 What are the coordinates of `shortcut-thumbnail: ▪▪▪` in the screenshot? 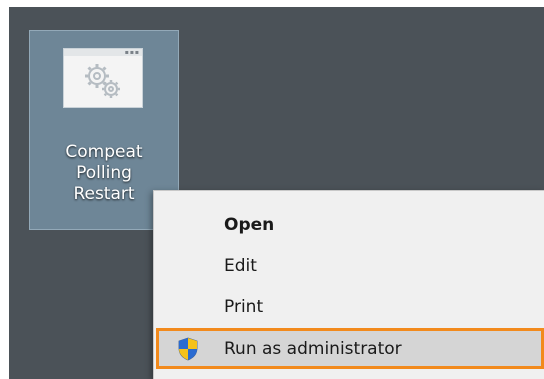 It's located at (103, 78).